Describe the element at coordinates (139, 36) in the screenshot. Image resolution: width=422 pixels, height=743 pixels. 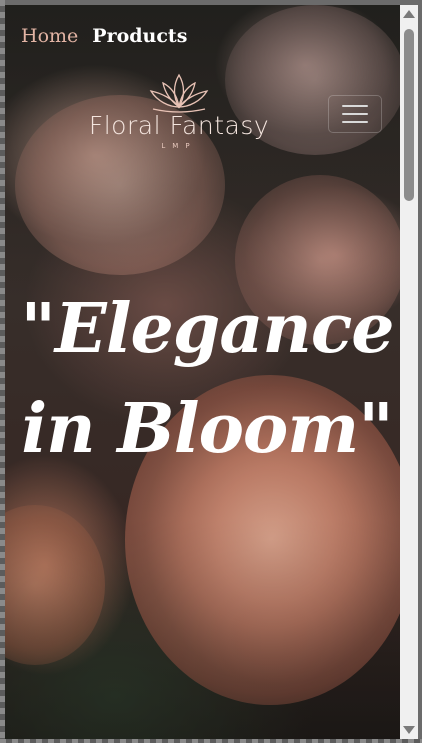
I see `nav-link-products: Products` at that location.